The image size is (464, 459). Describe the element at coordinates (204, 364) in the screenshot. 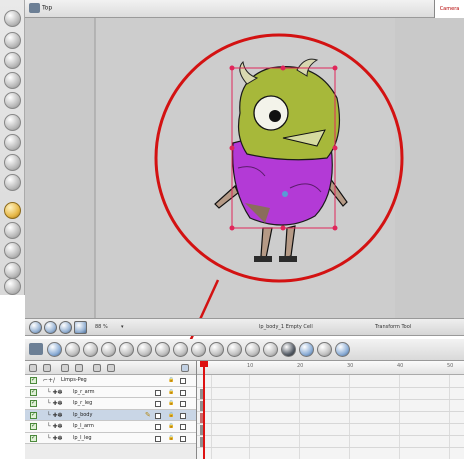

I see `playhead-handle` at that location.